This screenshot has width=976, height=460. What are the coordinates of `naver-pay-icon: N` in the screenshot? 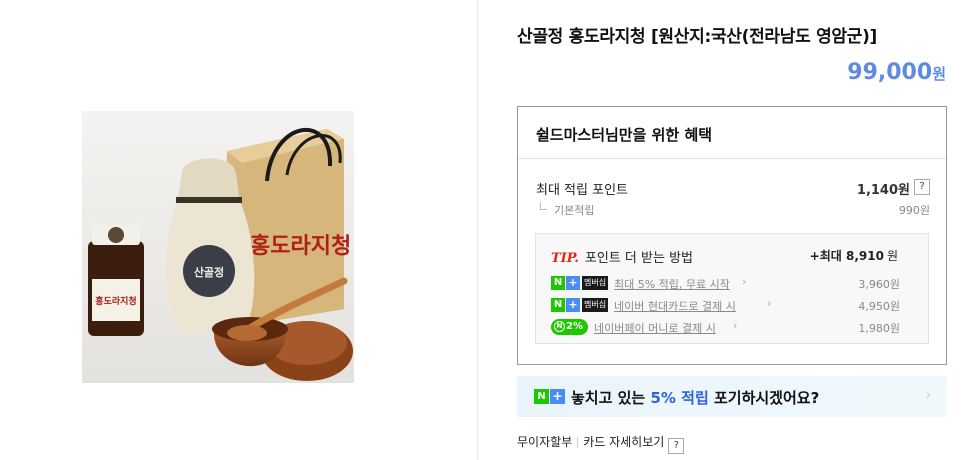 It's located at (559, 326).